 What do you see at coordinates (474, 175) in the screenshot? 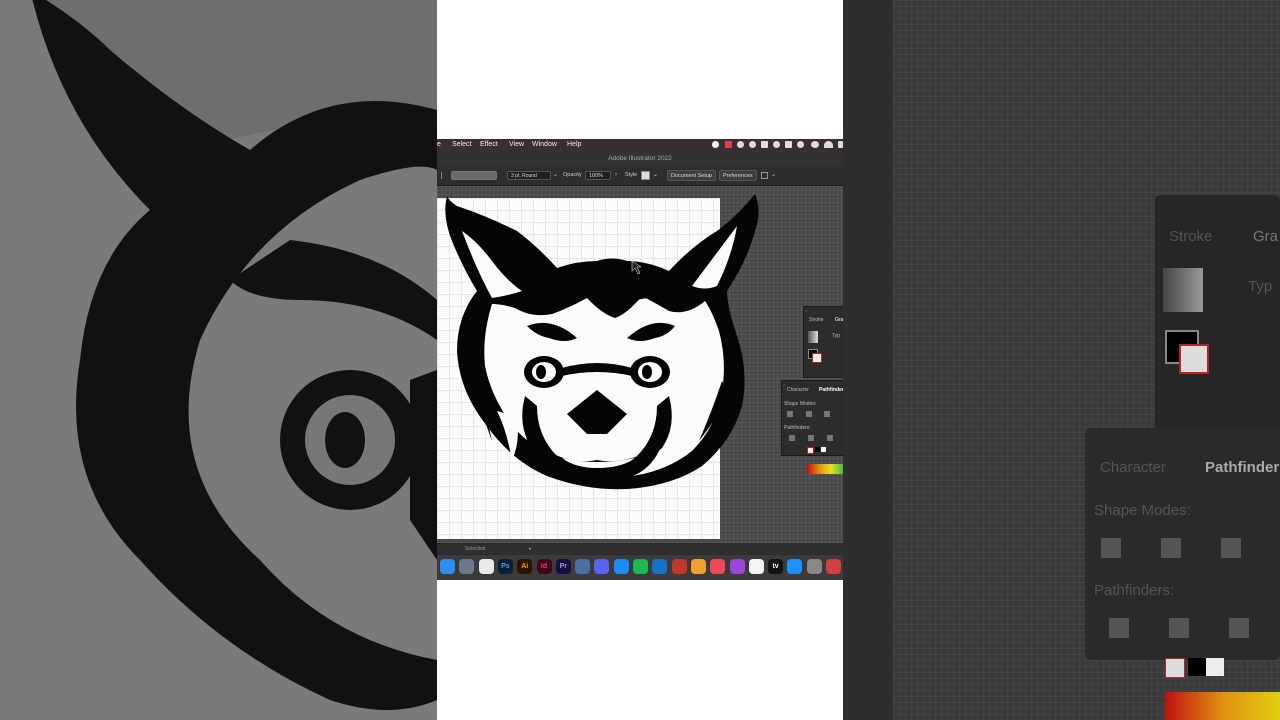
I see `stroke-weight-field` at bounding box center [474, 175].